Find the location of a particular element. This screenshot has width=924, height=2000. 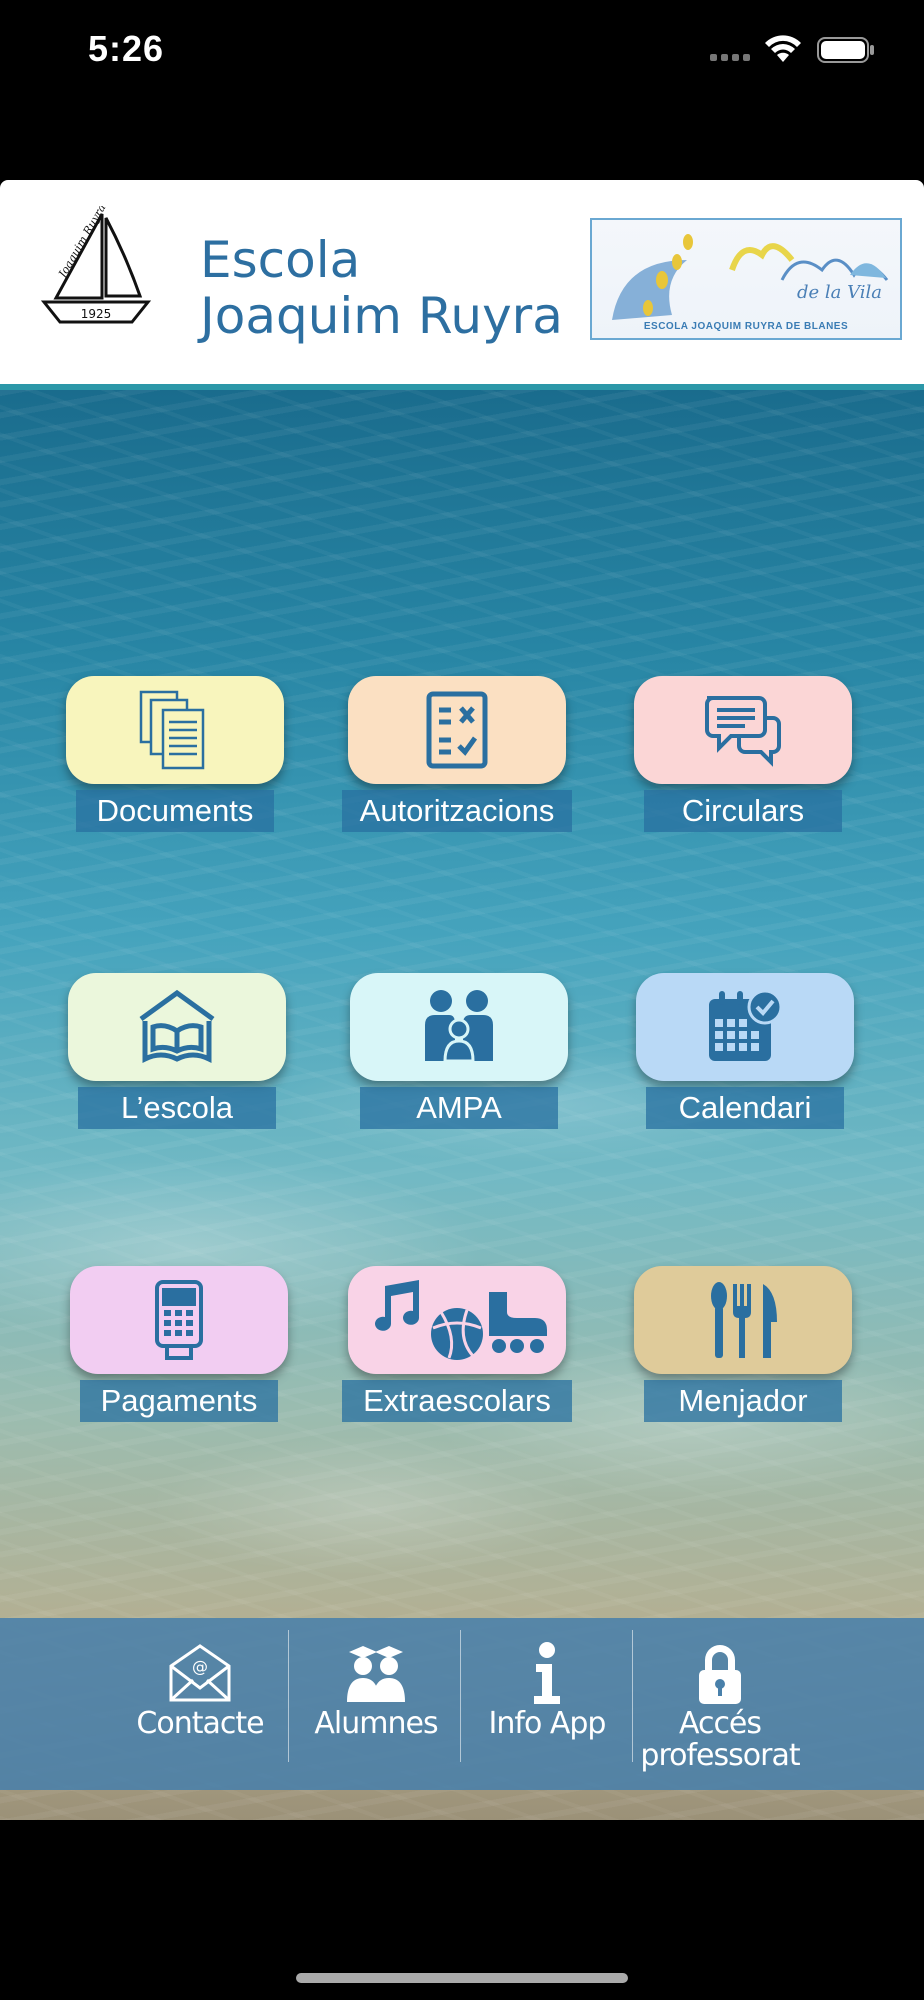

envelope-icon: @ is located at coordinates (200, 1673).